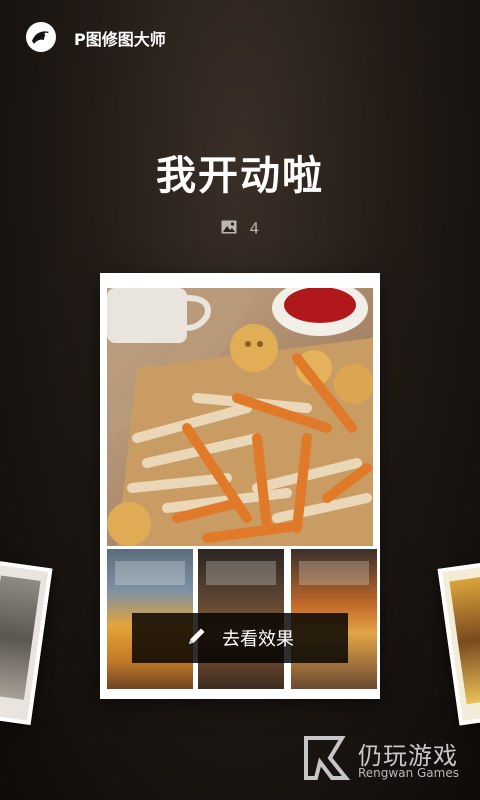 This screenshot has width=480, height=800. What do you see at coordinates (26, 639) in the screenshot?
I see `previous-album-card` at bounding box center [26, 639].